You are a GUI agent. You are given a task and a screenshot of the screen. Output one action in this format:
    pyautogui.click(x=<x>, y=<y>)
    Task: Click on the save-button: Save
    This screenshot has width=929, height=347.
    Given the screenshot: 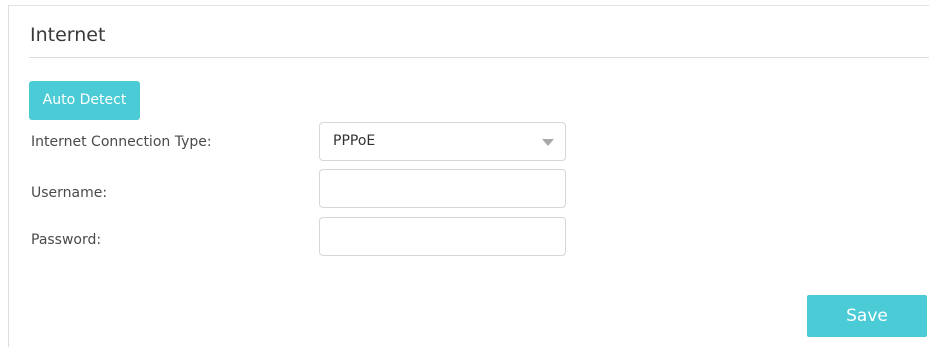 What is the action you would take?
    pyautogui.click(x=867, y=316)
    